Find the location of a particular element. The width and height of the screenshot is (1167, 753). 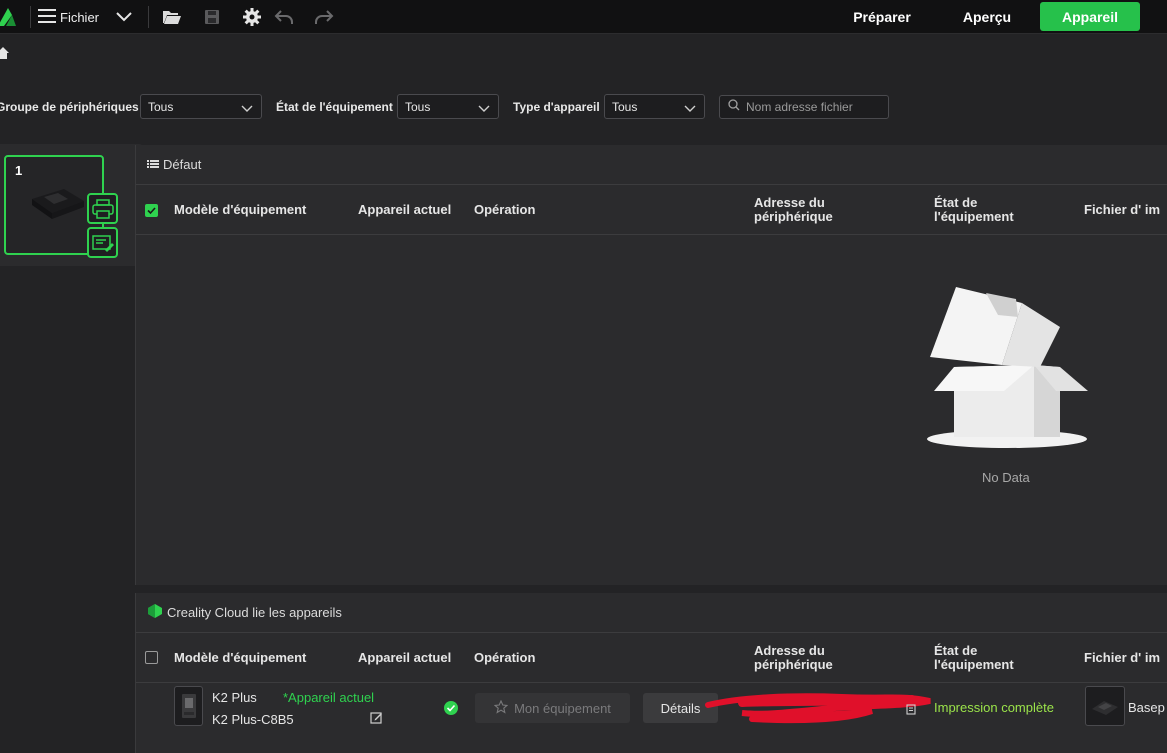

copy-icon is located at coordinates (911, 708).